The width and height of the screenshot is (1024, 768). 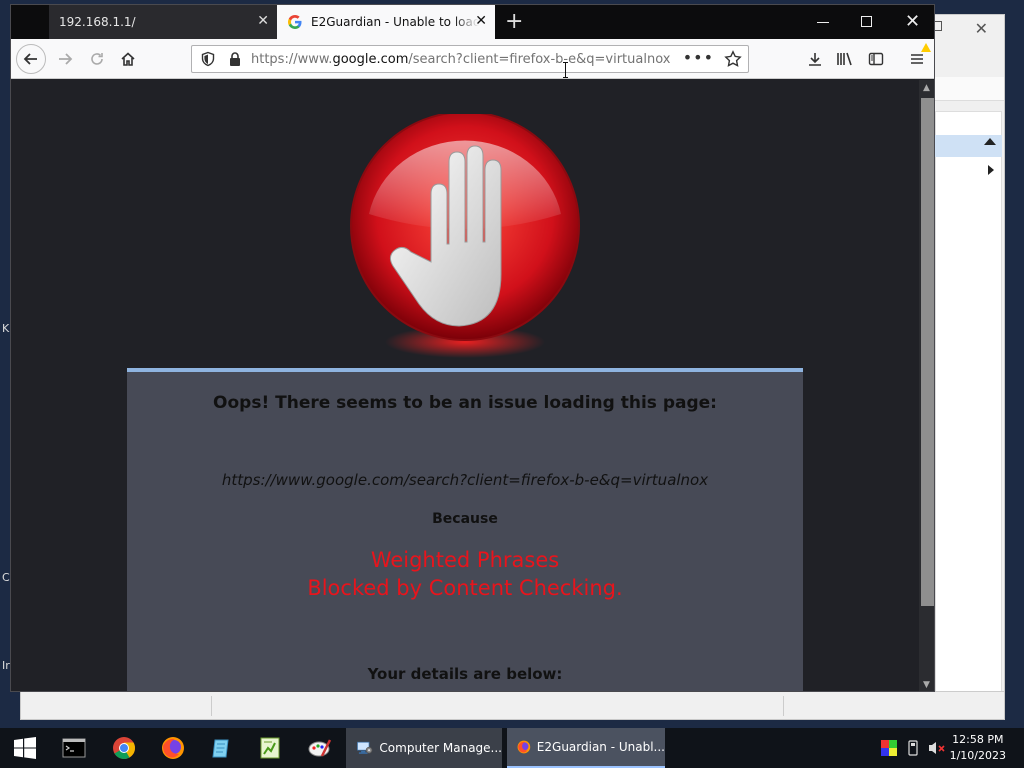 I want to click on download-button, so click(x=815, y=59).